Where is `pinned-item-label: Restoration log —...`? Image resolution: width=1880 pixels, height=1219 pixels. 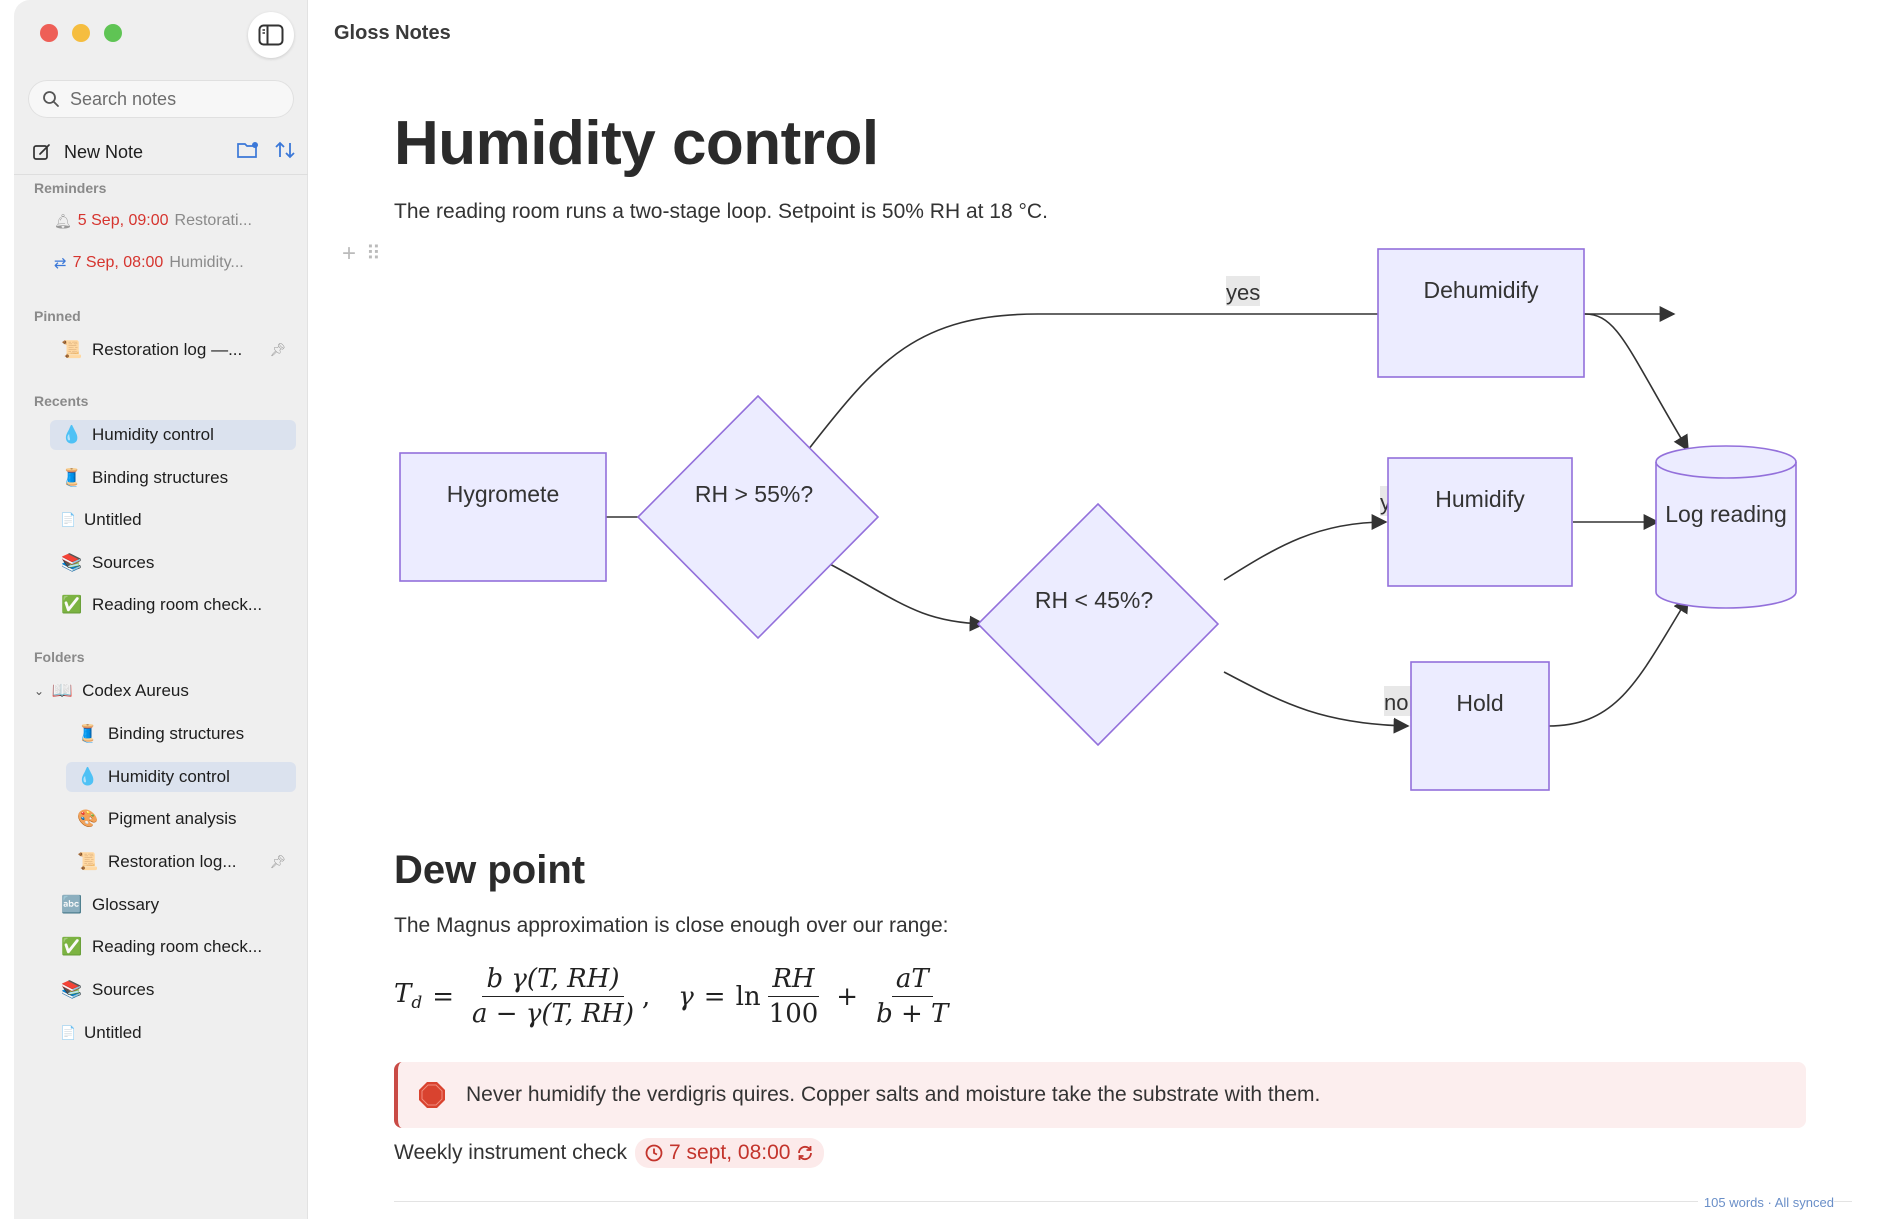 pinned-item-label: Restoration log —... is located at coordinates (167, 349).